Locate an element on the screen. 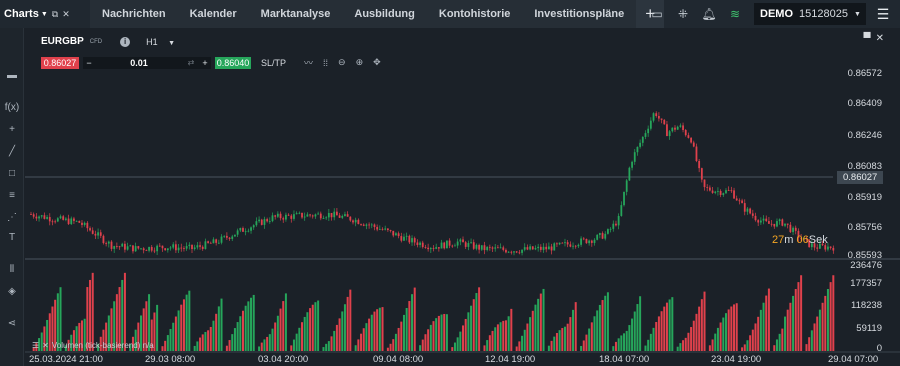  tab-ausbildung: Ausbildung is located at coordinates (384, 14).